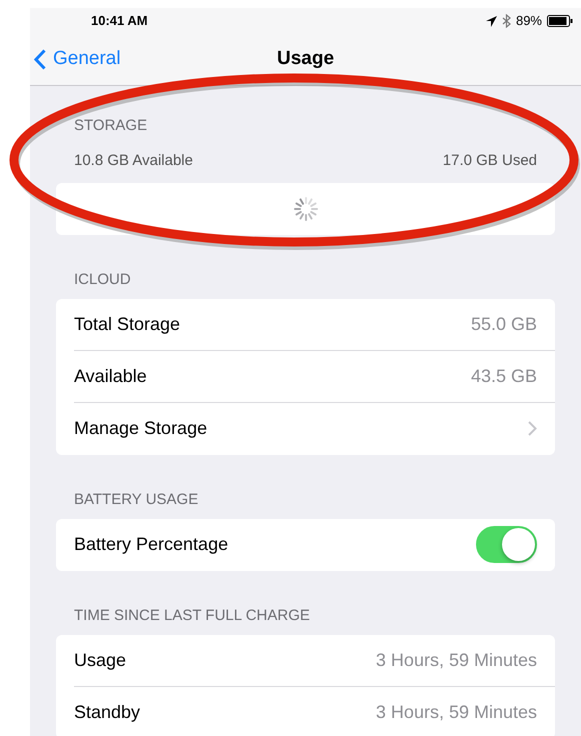 This screenshot has width=581, height=736. I want to click on navigation-title: Usage, so click(305, 59).